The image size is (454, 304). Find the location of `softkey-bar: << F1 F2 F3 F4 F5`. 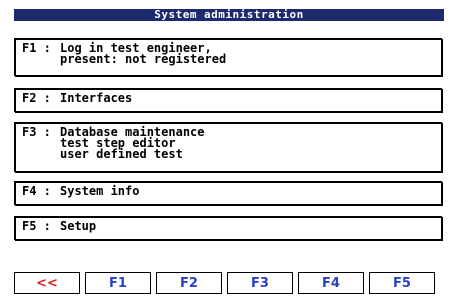

softkey-bar: << F1 F2 F3 F4 F5 is located at coordinates (228, 284).